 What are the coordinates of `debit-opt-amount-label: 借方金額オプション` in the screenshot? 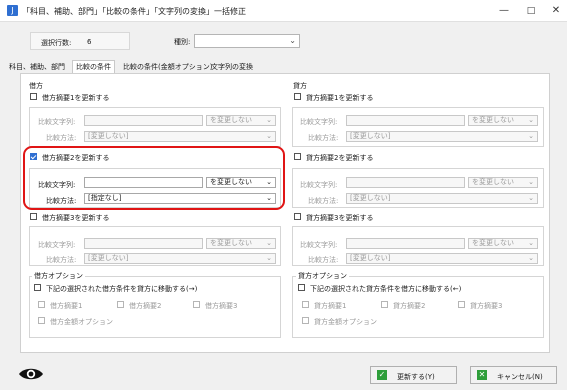 It's located at (81, 322).